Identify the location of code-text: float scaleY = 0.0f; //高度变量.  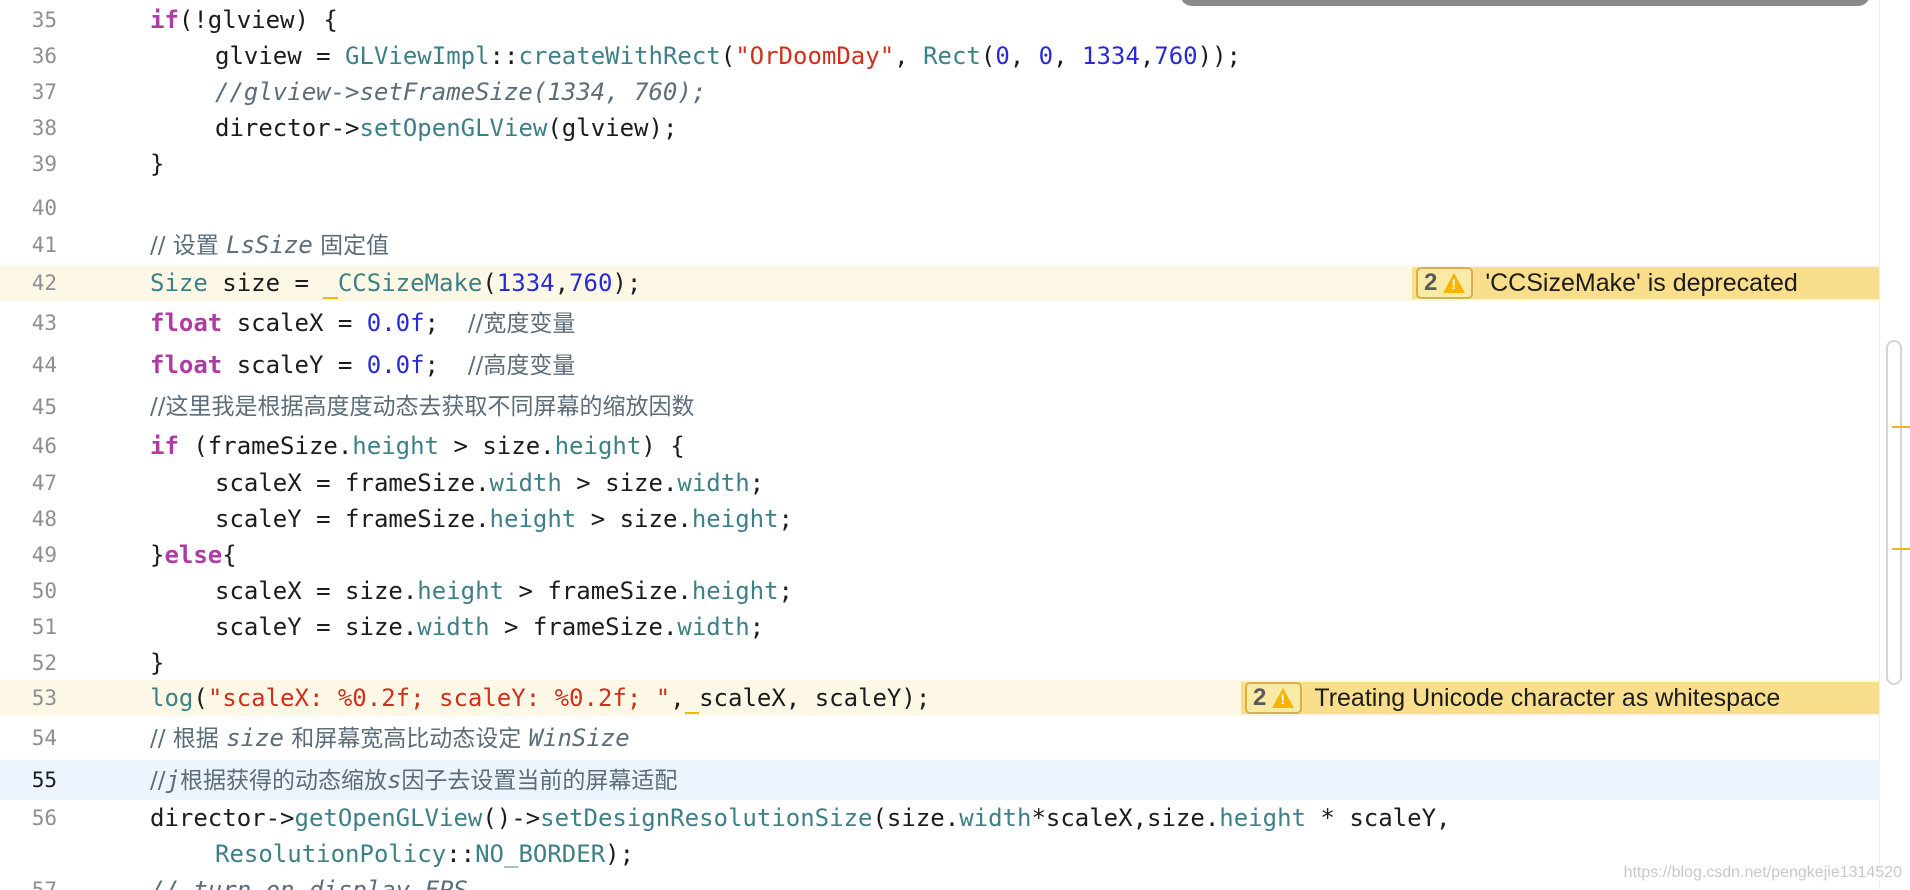
(363, 365).